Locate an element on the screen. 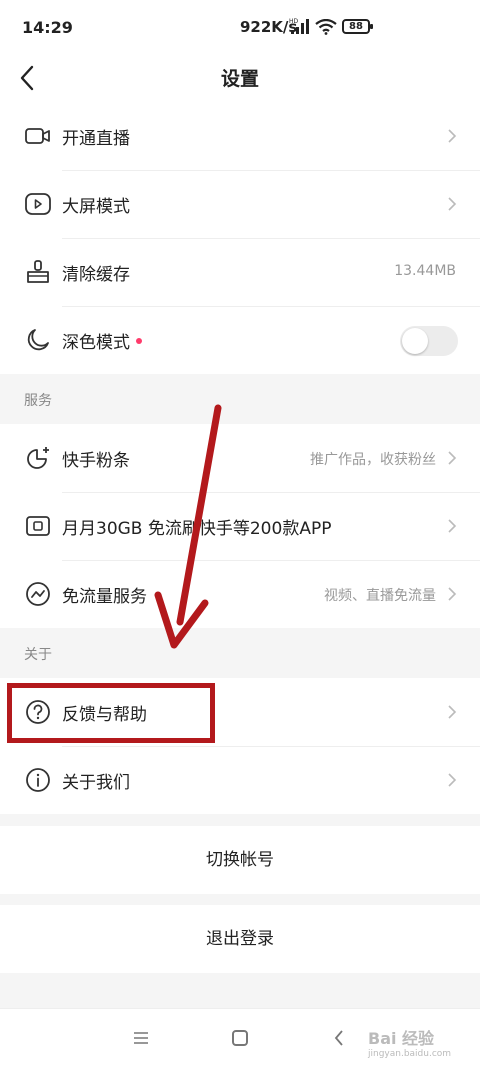 The width and height of the screenshot is (480, 1068). cache-size: 13.44MB is located at coordinates (425, 271).